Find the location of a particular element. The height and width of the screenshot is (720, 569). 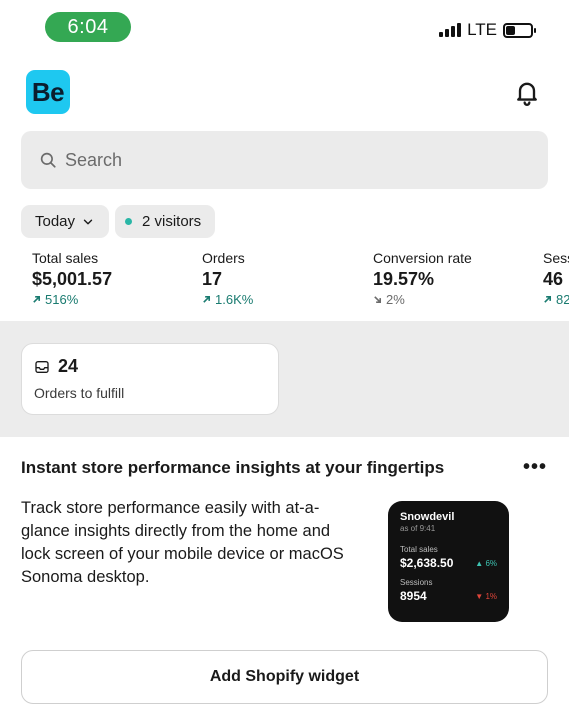

period-filter-dropdown: Today is located at coordinates (65, 221).